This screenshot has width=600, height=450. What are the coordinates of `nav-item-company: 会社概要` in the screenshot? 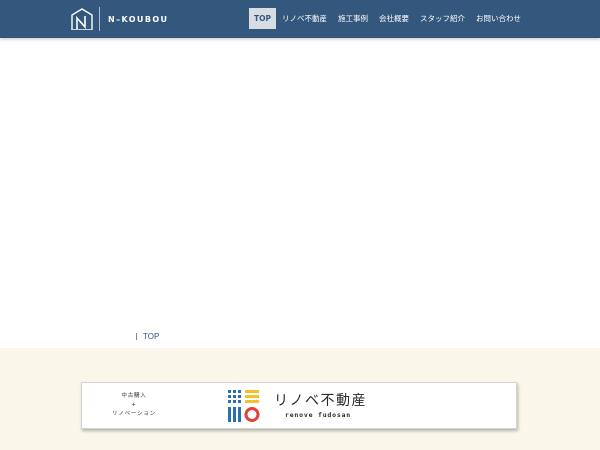 It's located at (394, 18).